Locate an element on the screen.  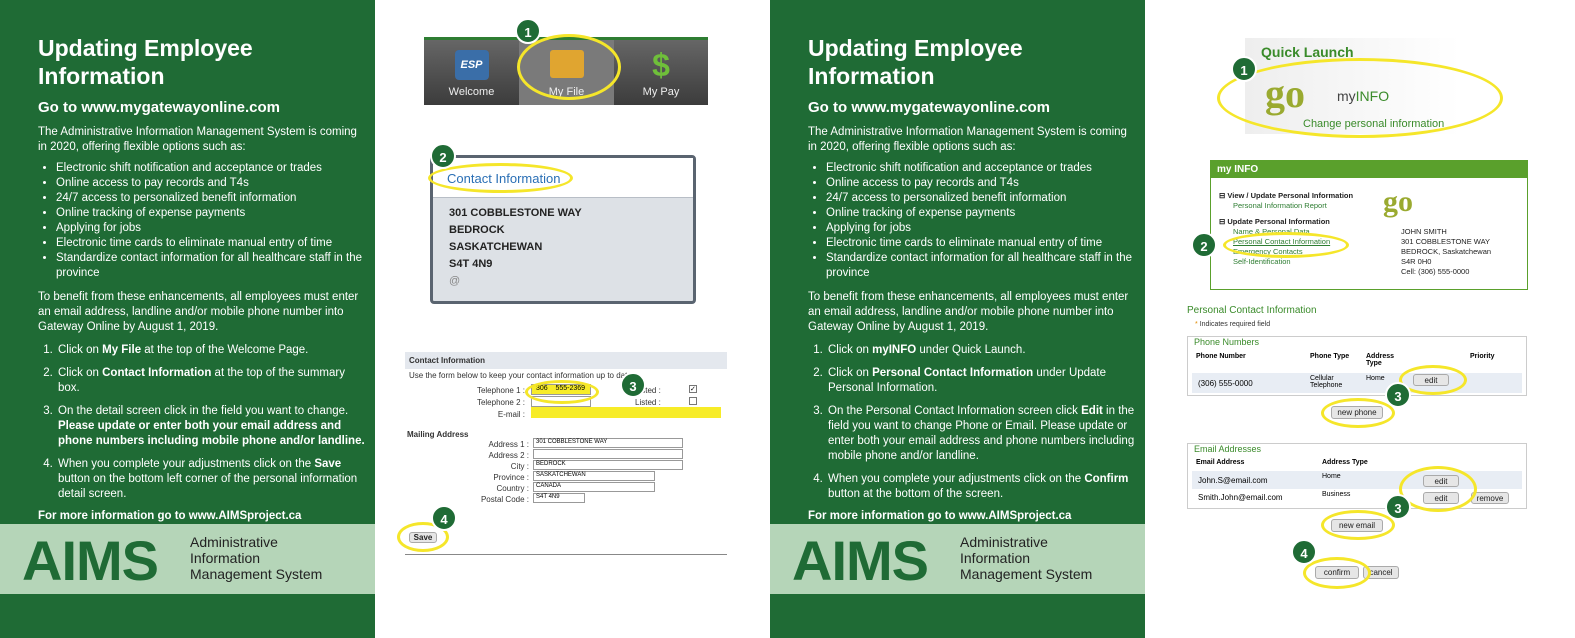
step-badge-2: 2 is located at coordinates (443, 156).